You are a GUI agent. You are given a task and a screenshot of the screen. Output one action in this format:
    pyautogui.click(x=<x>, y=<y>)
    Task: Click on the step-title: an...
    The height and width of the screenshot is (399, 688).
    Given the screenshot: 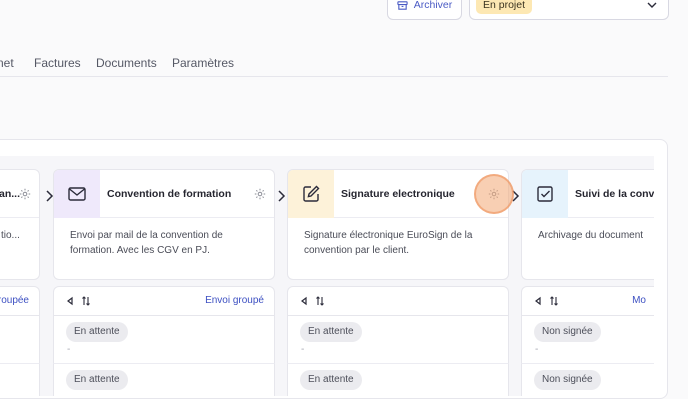 What is the action you would take?
    pyautogui.click(x=10, y=194)
    